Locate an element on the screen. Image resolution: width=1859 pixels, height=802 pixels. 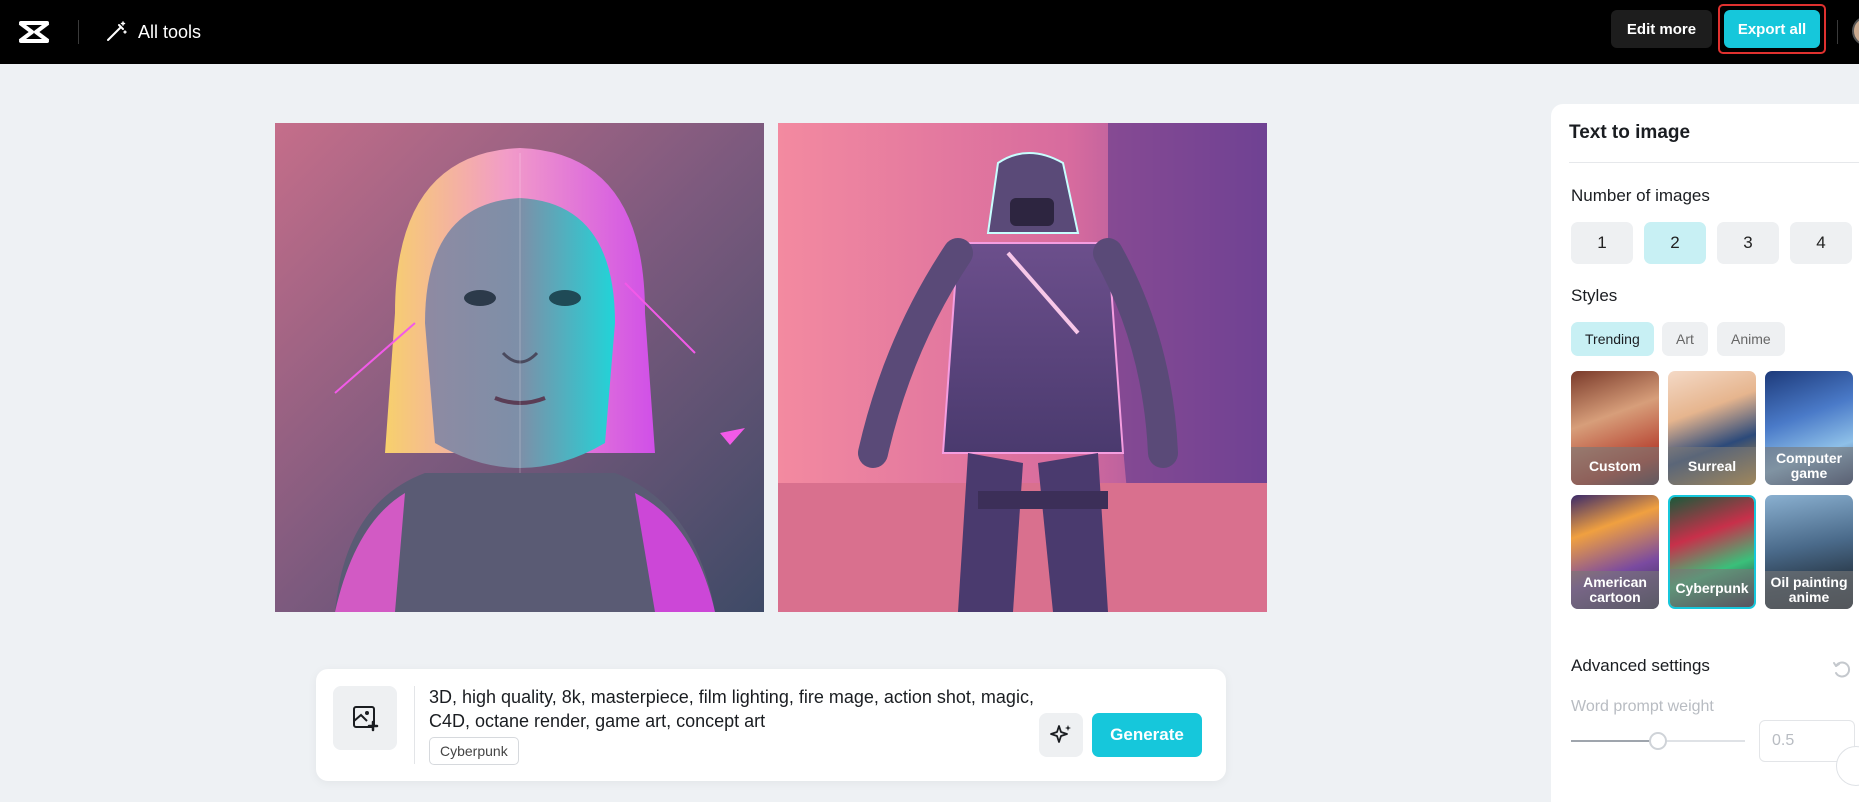
style-thumb-custom: Custom is located at coordinates (1615, 428).